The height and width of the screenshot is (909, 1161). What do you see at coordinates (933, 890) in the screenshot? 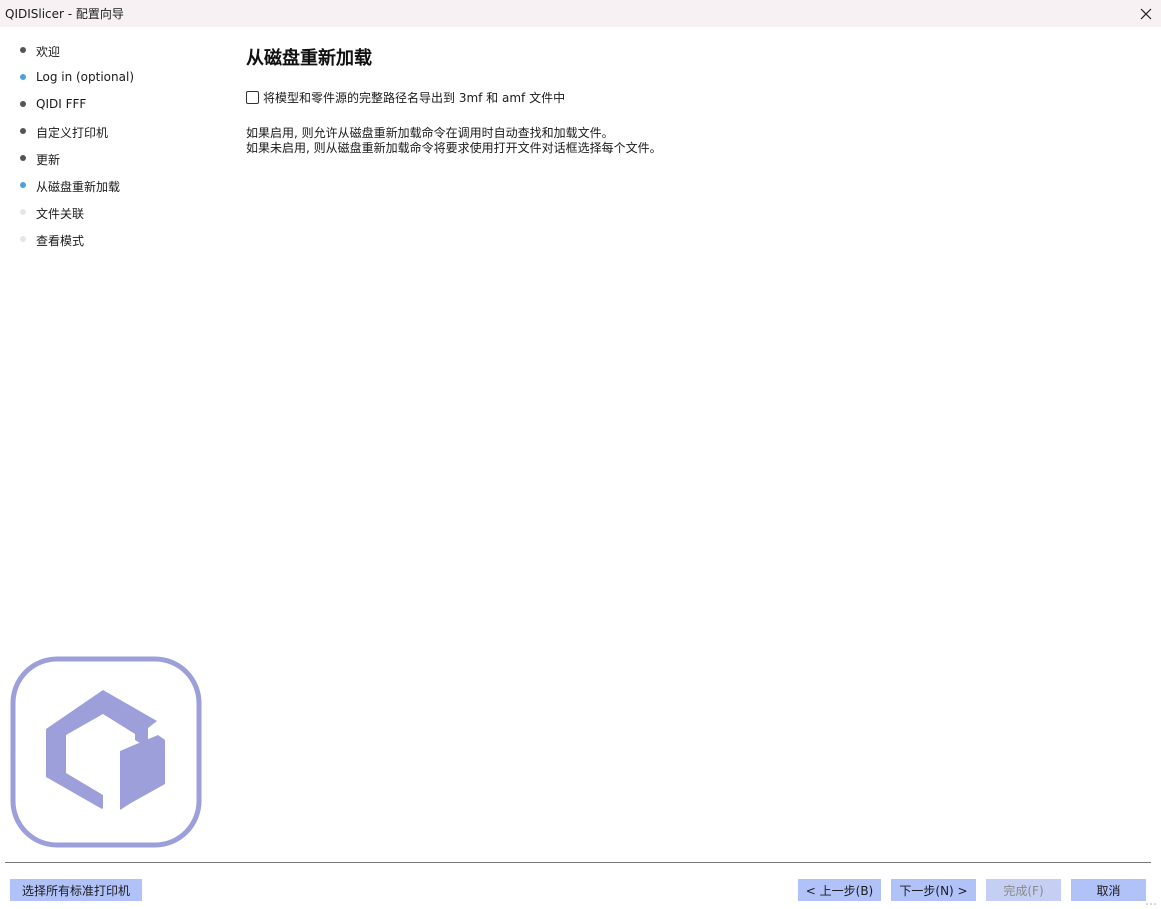
I see `next-button: 下一步(N) >` at bounding box center [933, 890].